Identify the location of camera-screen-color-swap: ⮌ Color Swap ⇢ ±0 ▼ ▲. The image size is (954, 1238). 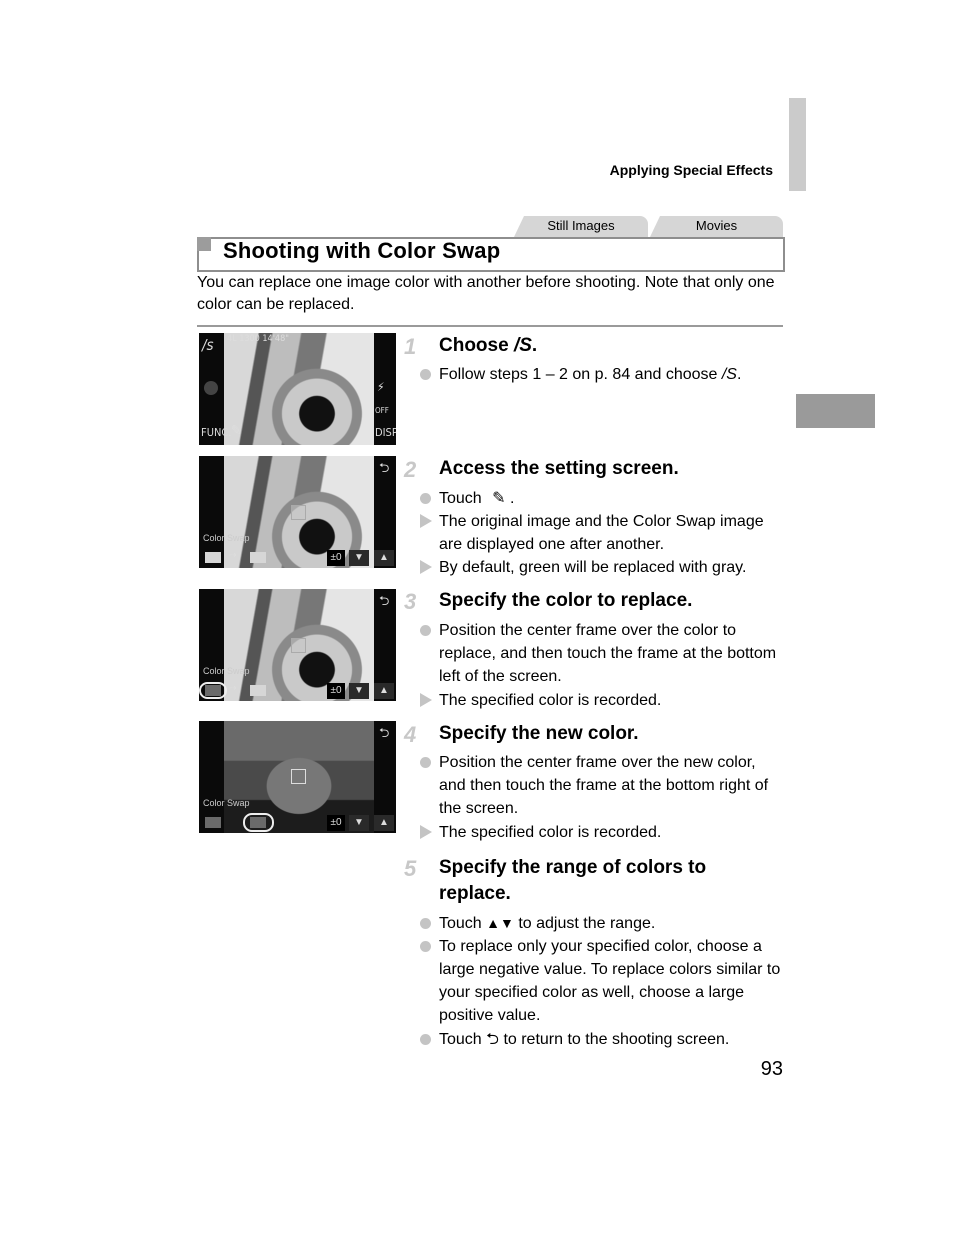
(297, 512).